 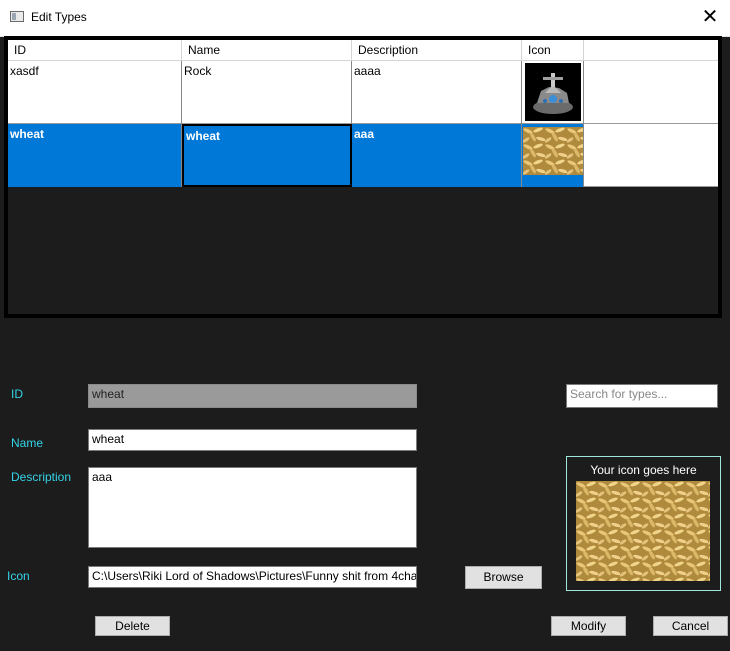 I want to click on rock-icon, so click(x=553, y=92).